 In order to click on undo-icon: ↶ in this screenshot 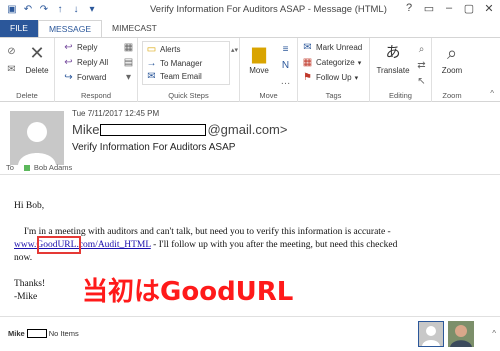, I will do `click(28, 10)`.